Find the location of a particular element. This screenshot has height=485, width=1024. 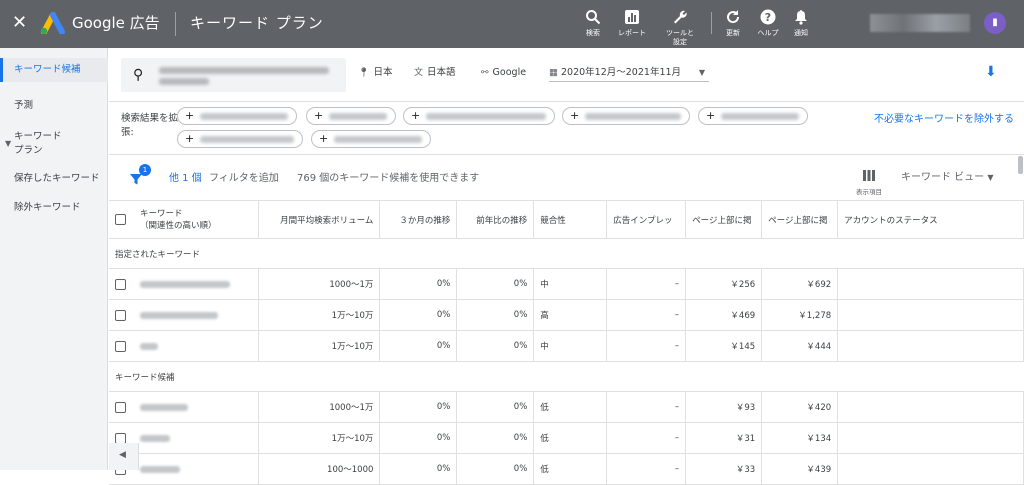

redacted-keywords is located at coordinates (184, 81).